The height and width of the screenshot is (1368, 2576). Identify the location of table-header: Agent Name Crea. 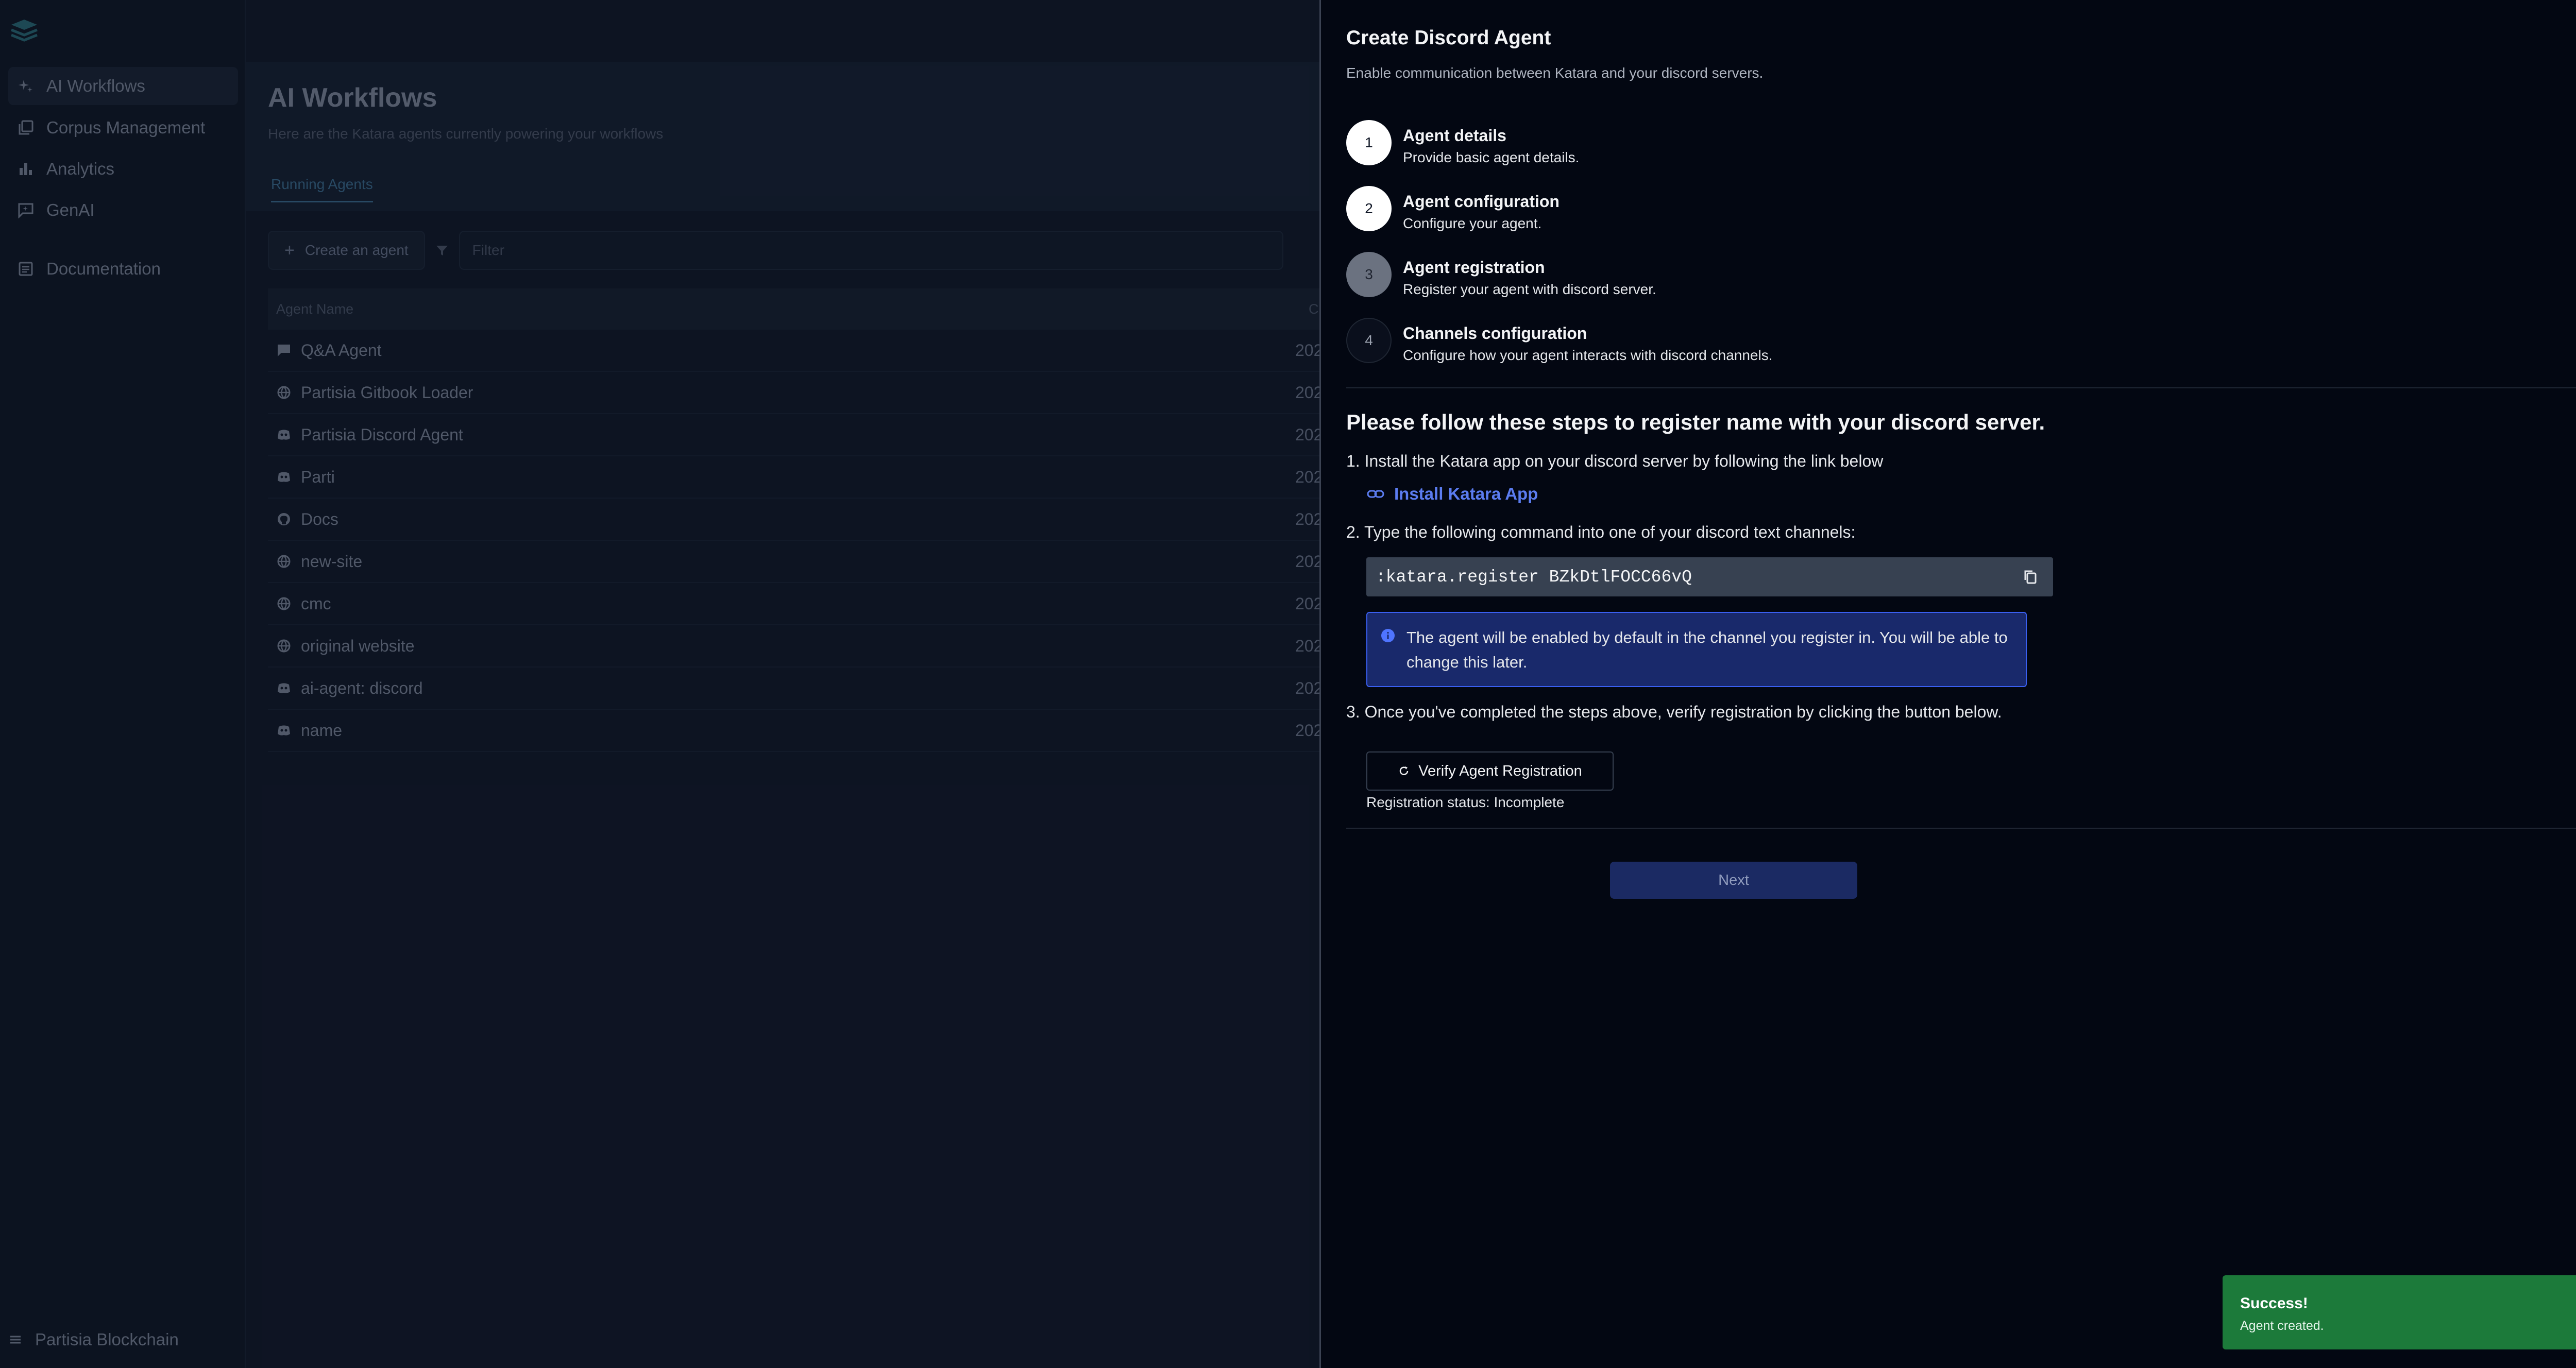
(793, 309).